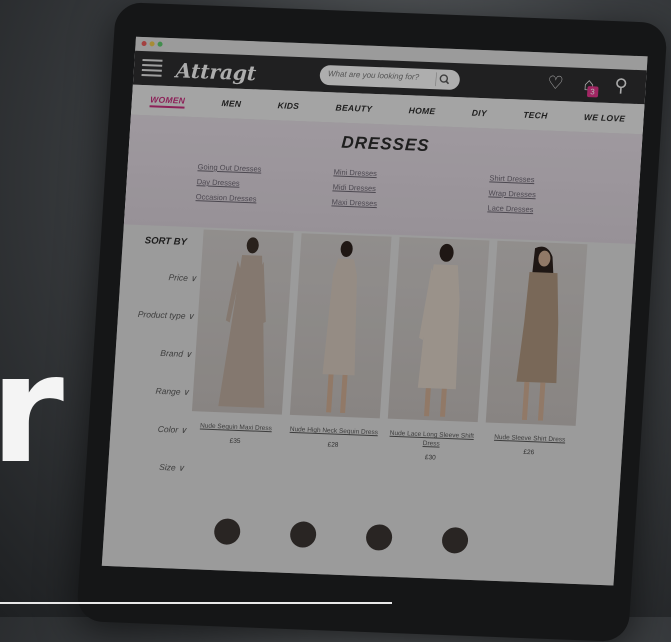  Describe the element at coordinates (529, 452) in the screenshot. I see `product-price: £26` at that location.